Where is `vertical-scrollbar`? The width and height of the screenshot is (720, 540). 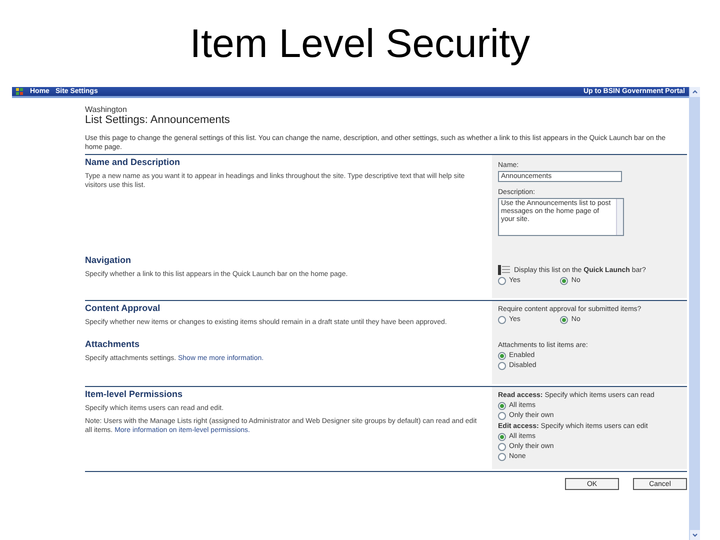
vertical-scrollbar is located at coordinates (694, 313).